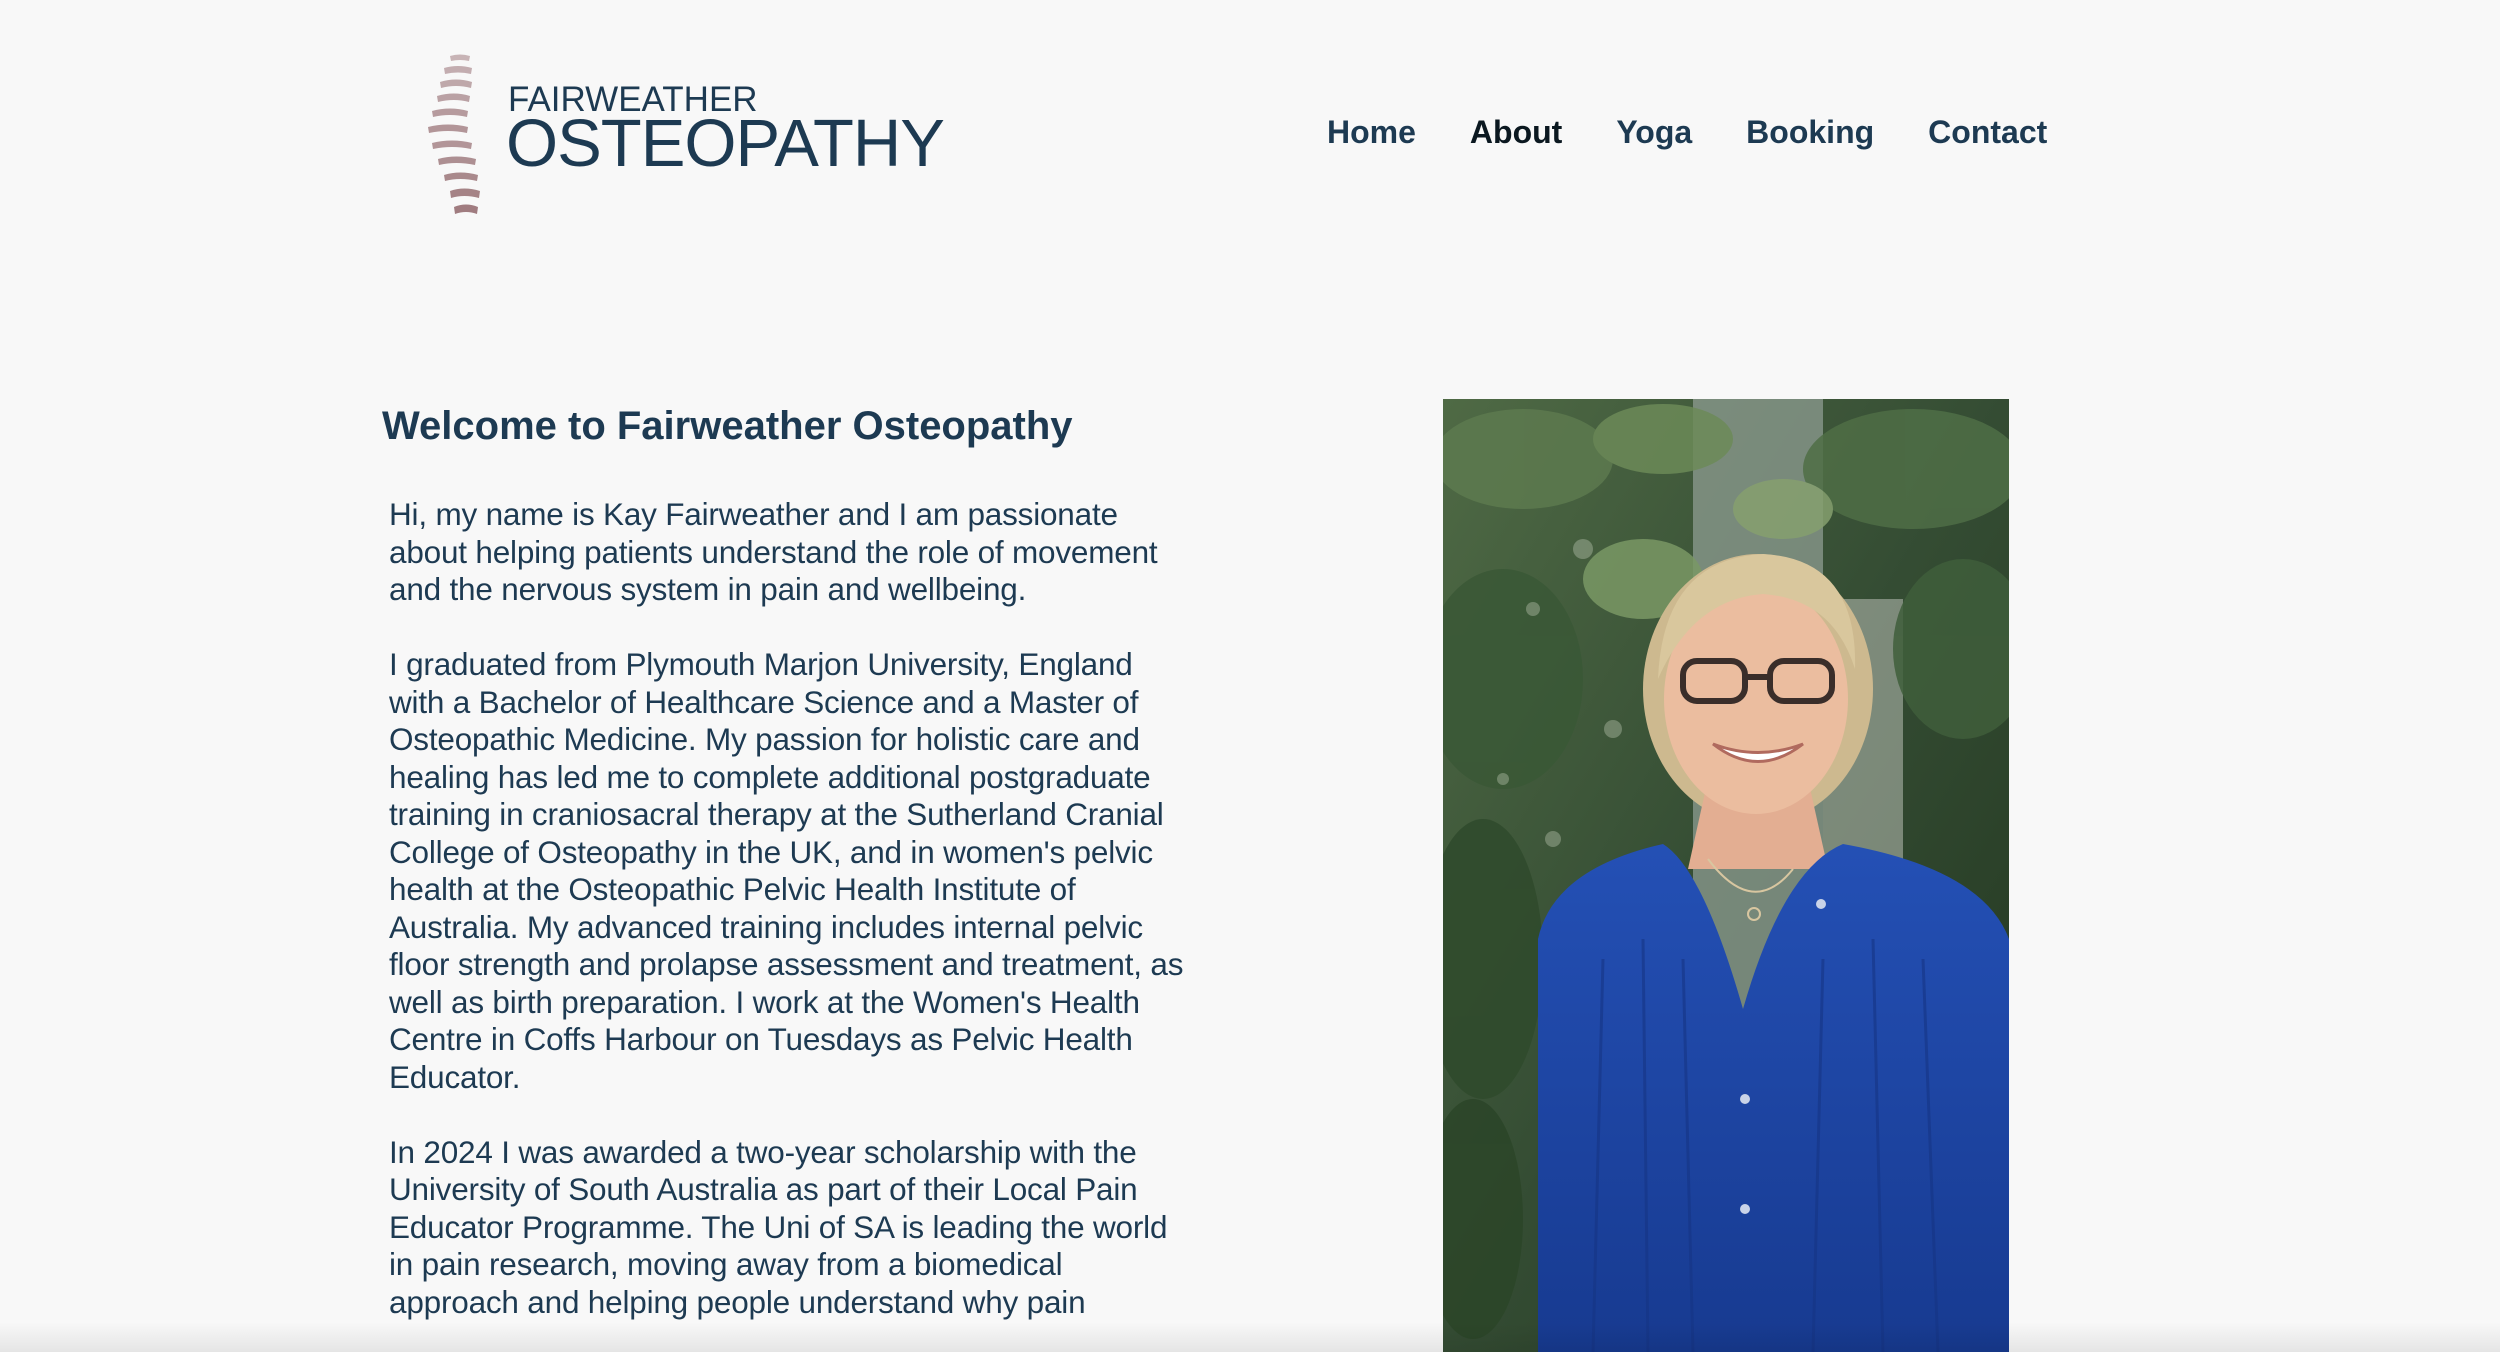  I want to click on site-logo: FAIRWEATHER OSTEOPATHY, so click(690, 135).